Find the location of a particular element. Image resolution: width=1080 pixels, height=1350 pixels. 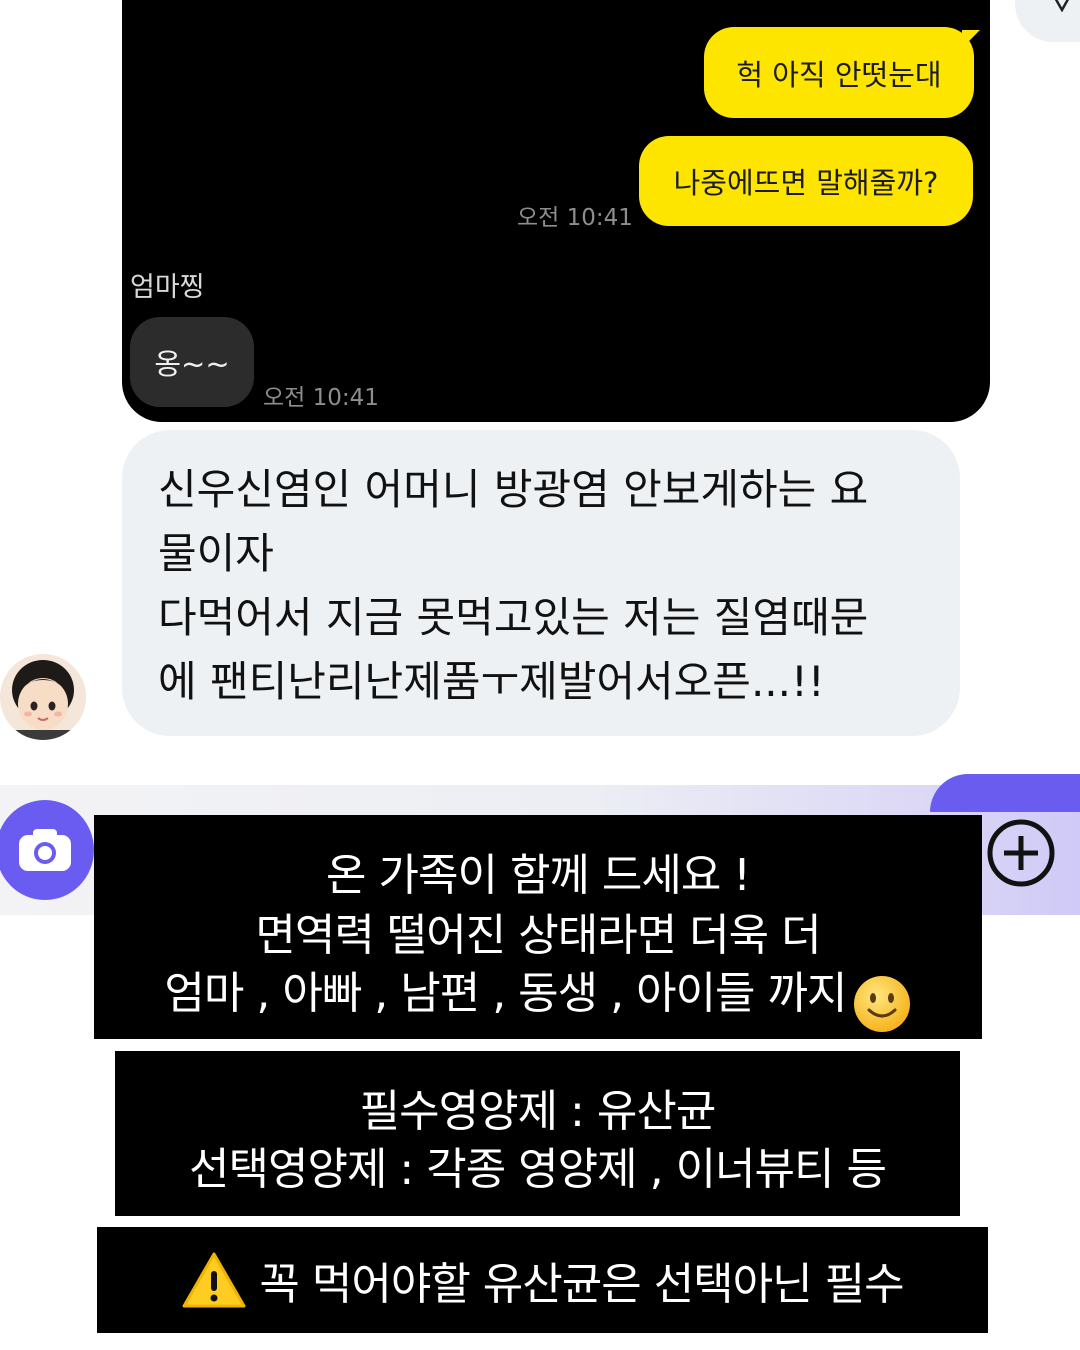

caption-line: 필수영양제 : 유산균 is located at coordinates (538, 1111).